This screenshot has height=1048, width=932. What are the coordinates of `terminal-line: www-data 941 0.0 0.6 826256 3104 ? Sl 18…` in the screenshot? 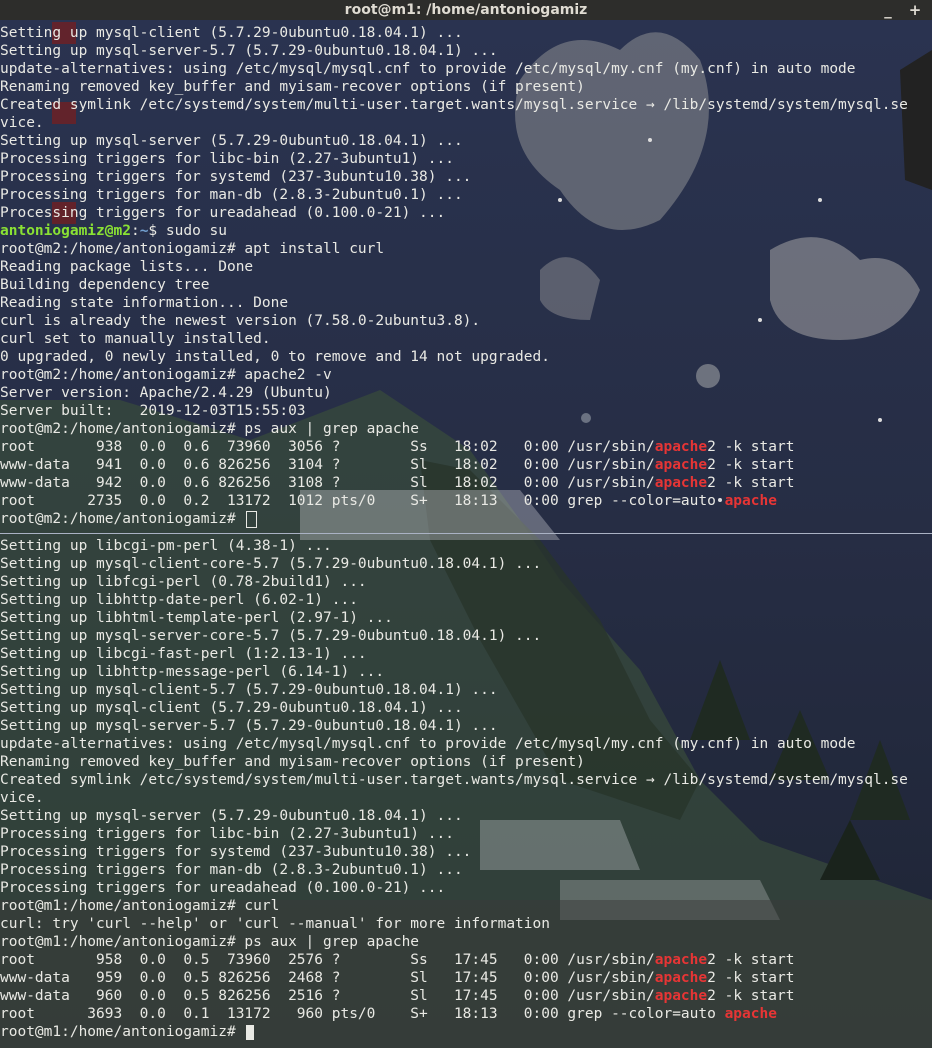 It's located at (466, 465).